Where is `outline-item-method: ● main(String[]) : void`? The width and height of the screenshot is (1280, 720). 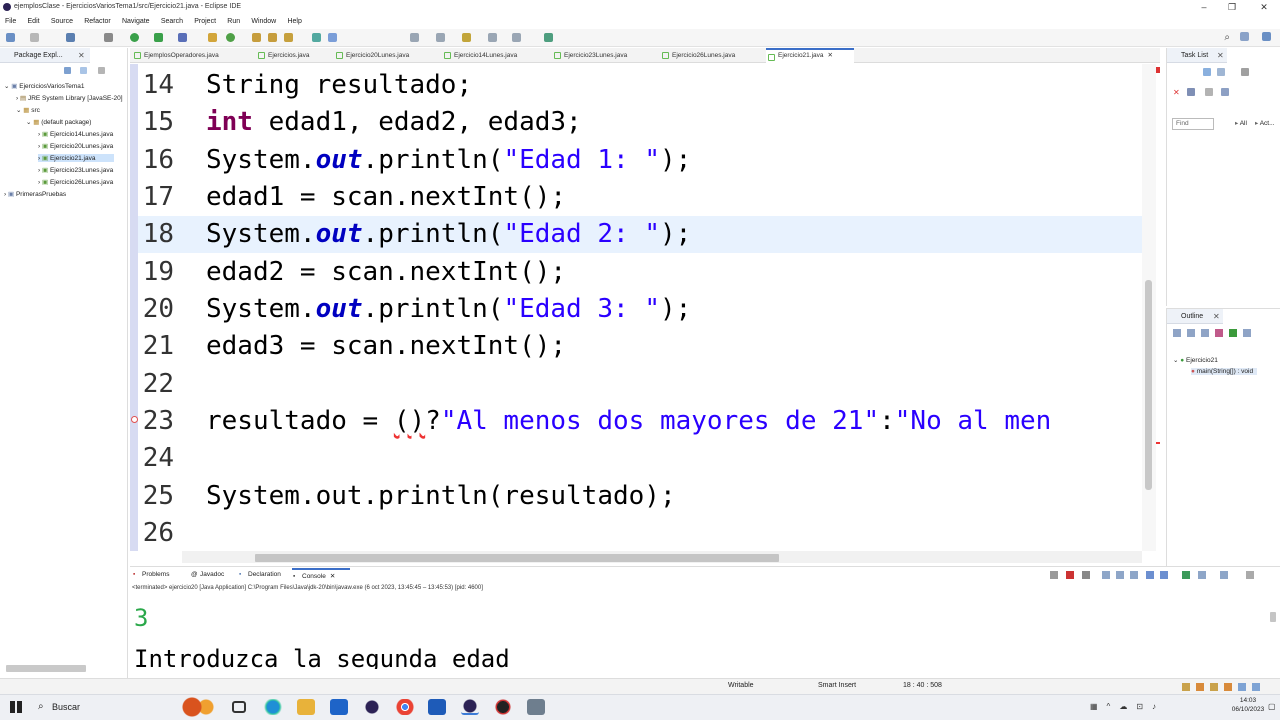 outline-item-method: ● main(String[]) : void is located at coordinates (1224, 371).